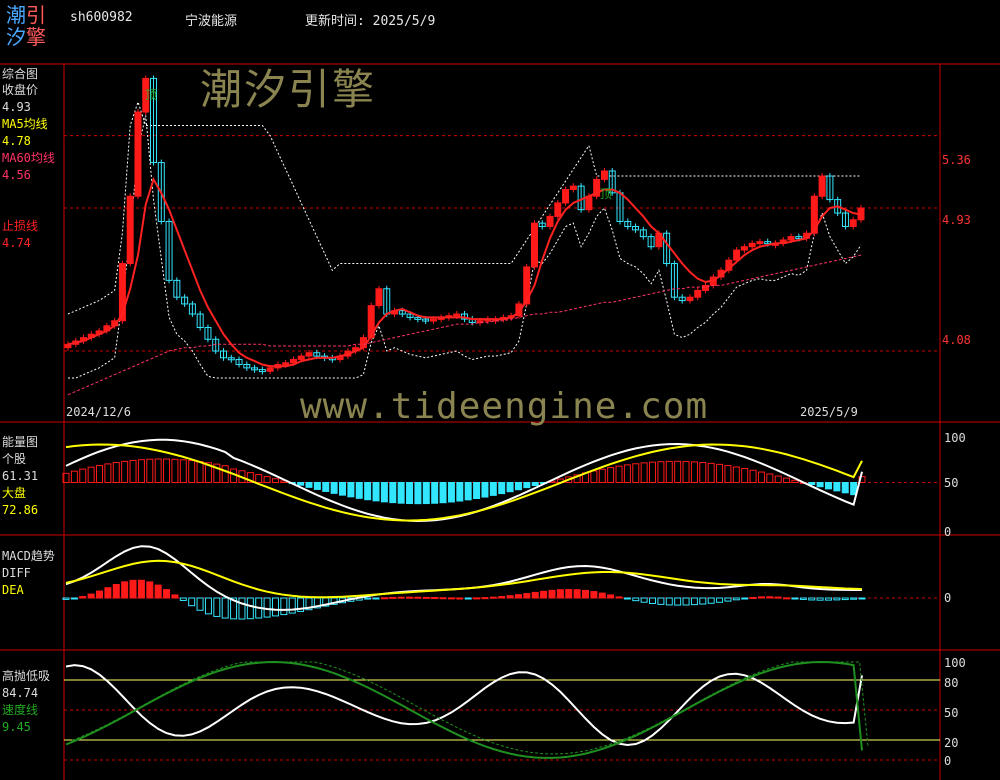 The height and width of the screenshot is (780, 1000). What do you see at coordinates (956, 220) in the screenshot?
I see `axis-tick-4-93: 4.93` at bounding box center [956, 220].